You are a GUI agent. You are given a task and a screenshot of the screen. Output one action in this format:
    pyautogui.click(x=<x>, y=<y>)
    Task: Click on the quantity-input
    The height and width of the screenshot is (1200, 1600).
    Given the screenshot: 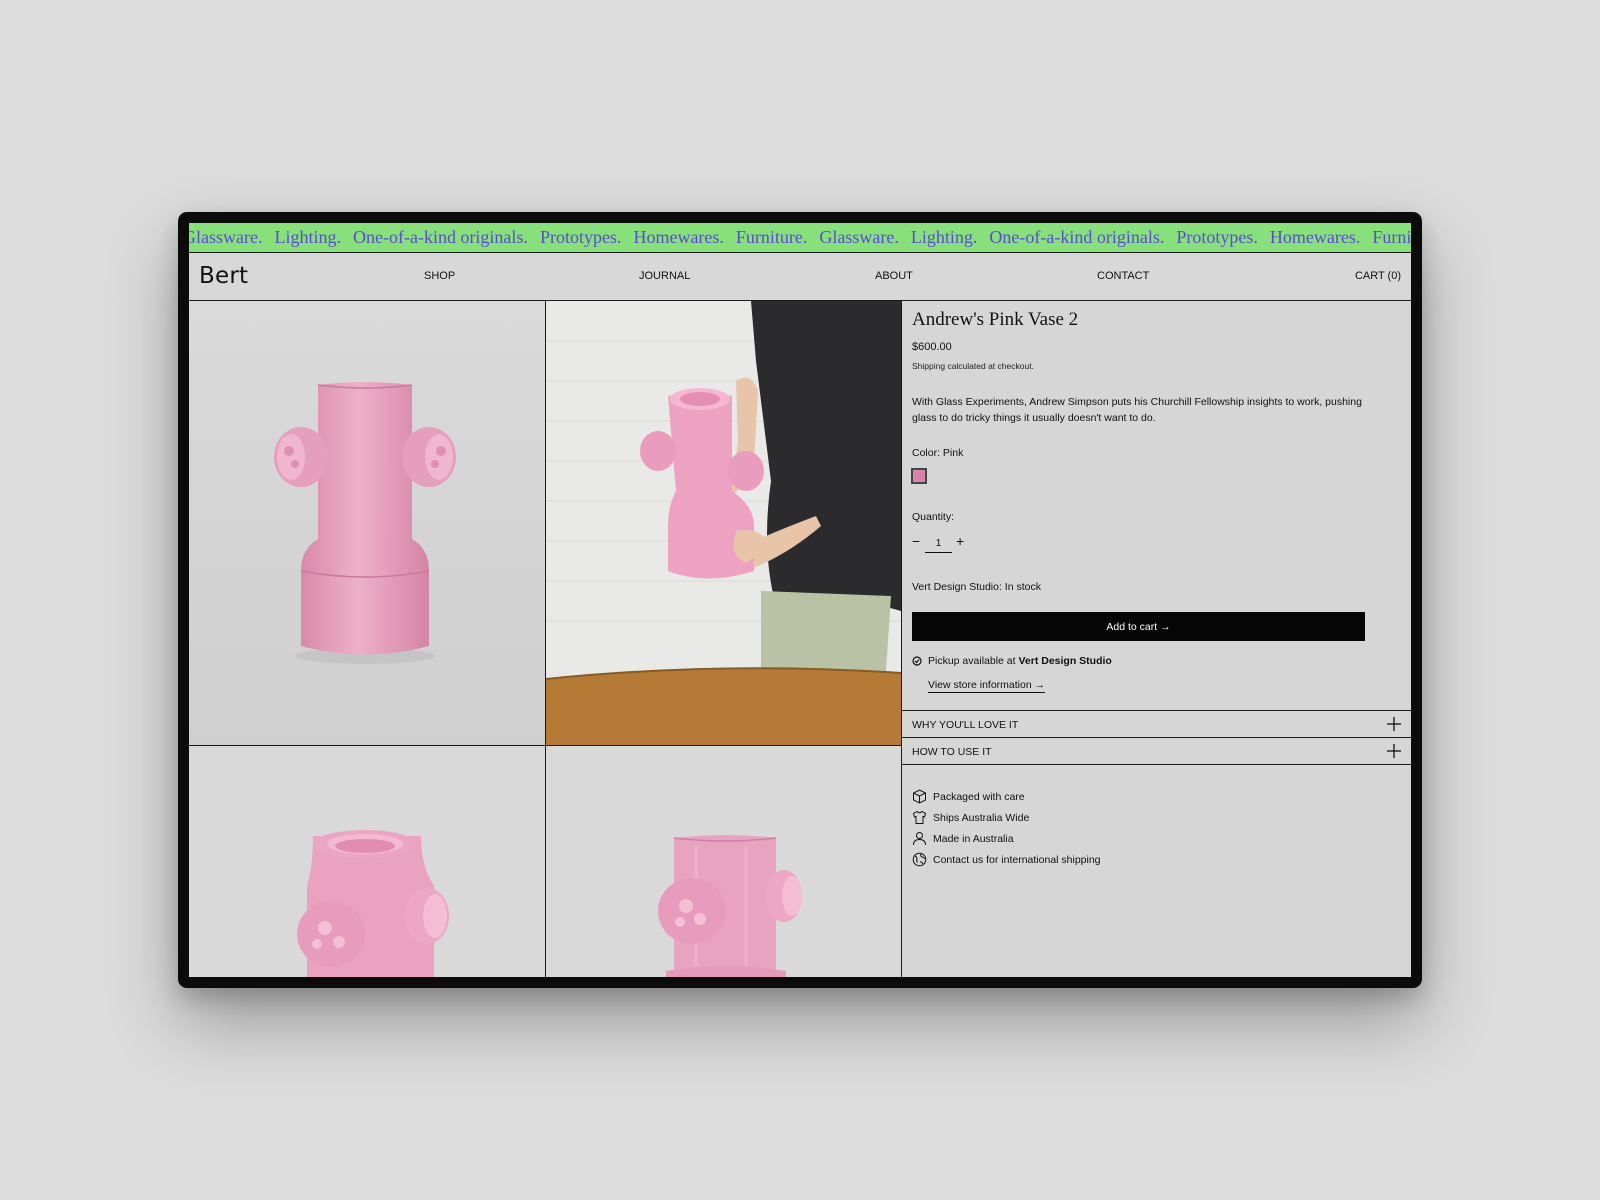 What is the action you would take?
    pyautogui.click(x=938, y=543)
    